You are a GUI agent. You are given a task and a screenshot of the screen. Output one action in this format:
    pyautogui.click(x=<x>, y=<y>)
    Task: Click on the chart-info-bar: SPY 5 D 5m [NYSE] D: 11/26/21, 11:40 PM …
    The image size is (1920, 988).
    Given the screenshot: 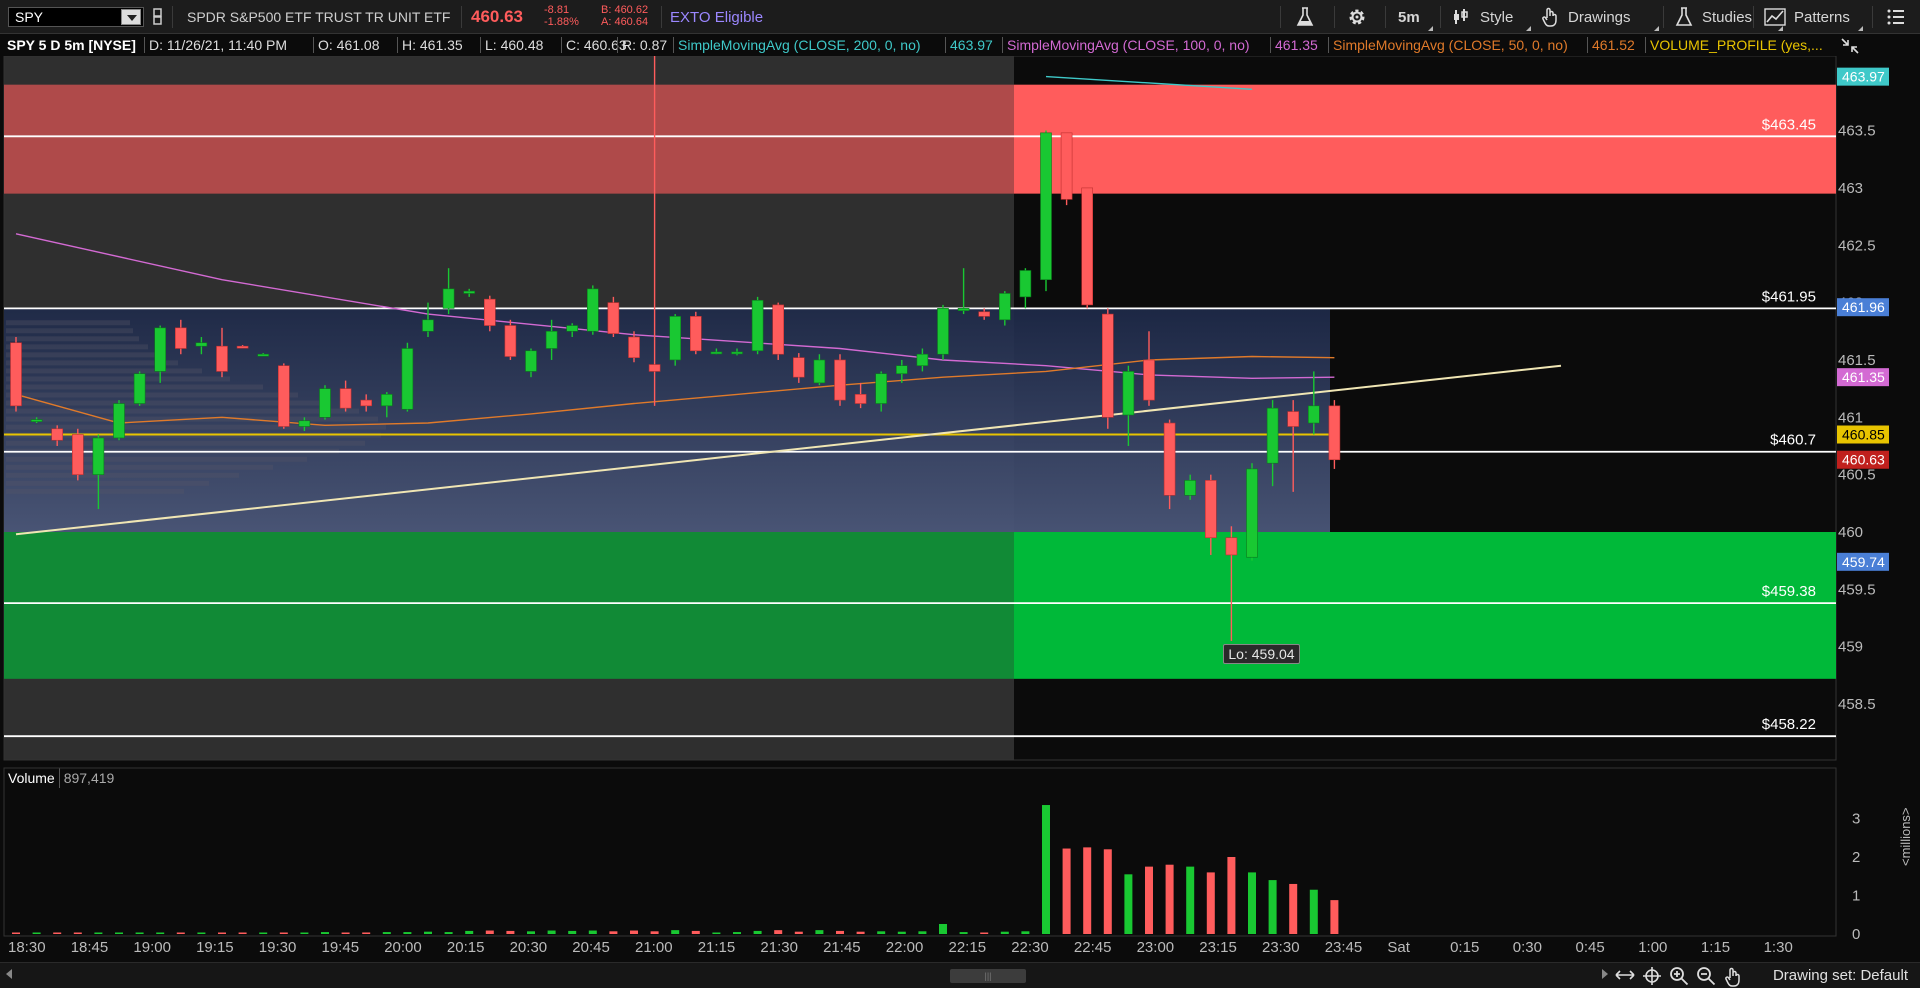 What is the action you would take?
    pyautogui.click(x=960, y=45)
    